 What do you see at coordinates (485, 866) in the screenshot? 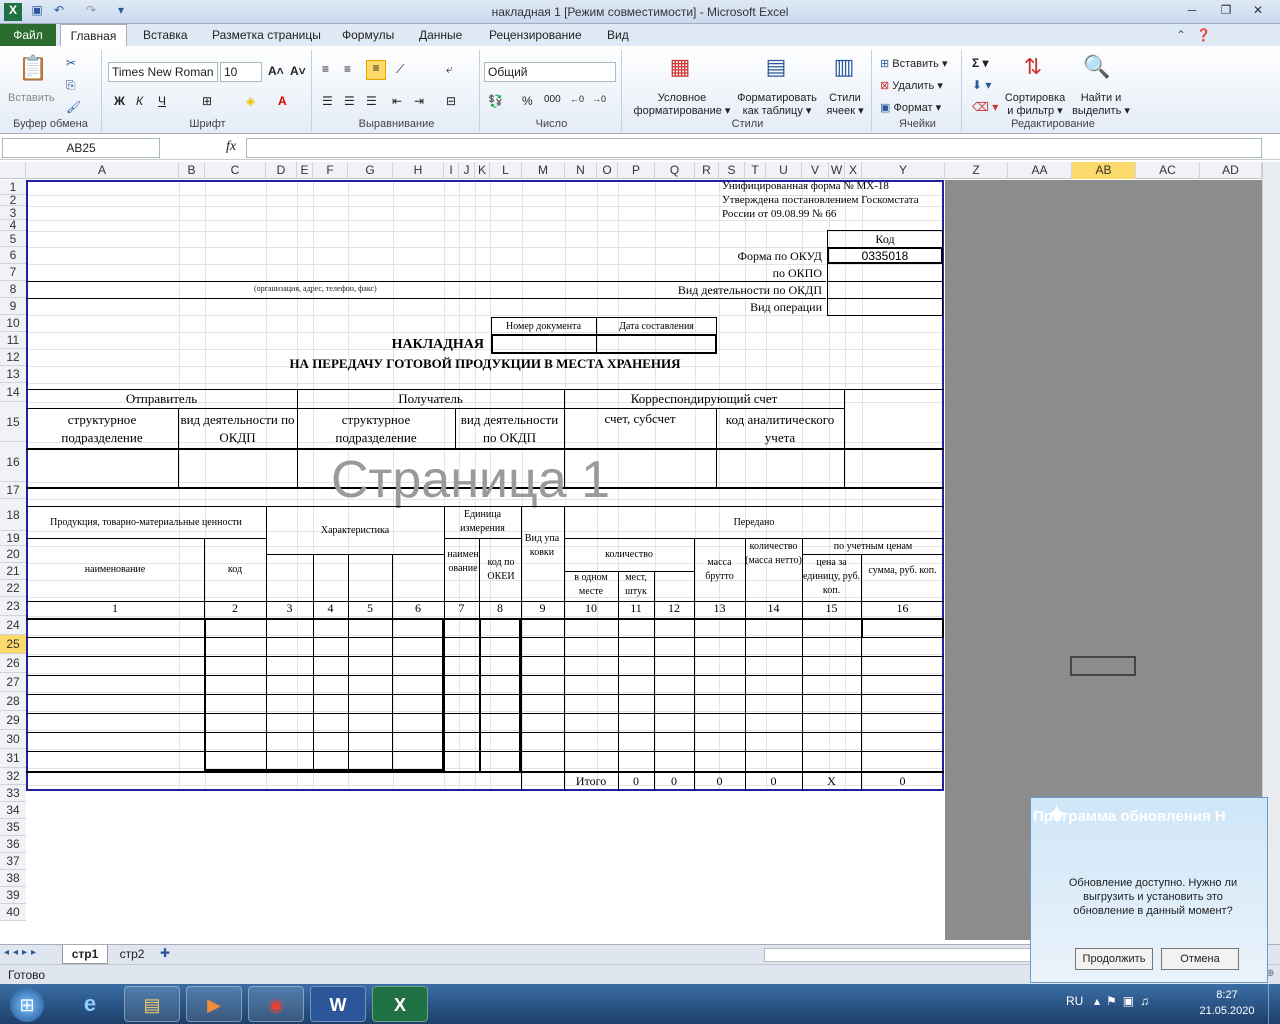
I see `blank-rows-area` at bounding box center [485, 866].